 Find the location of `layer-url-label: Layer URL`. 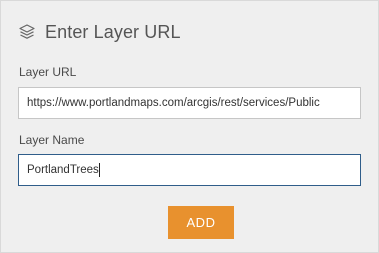

layer-url-label: Layer URL is located at coordinates (48, 72).